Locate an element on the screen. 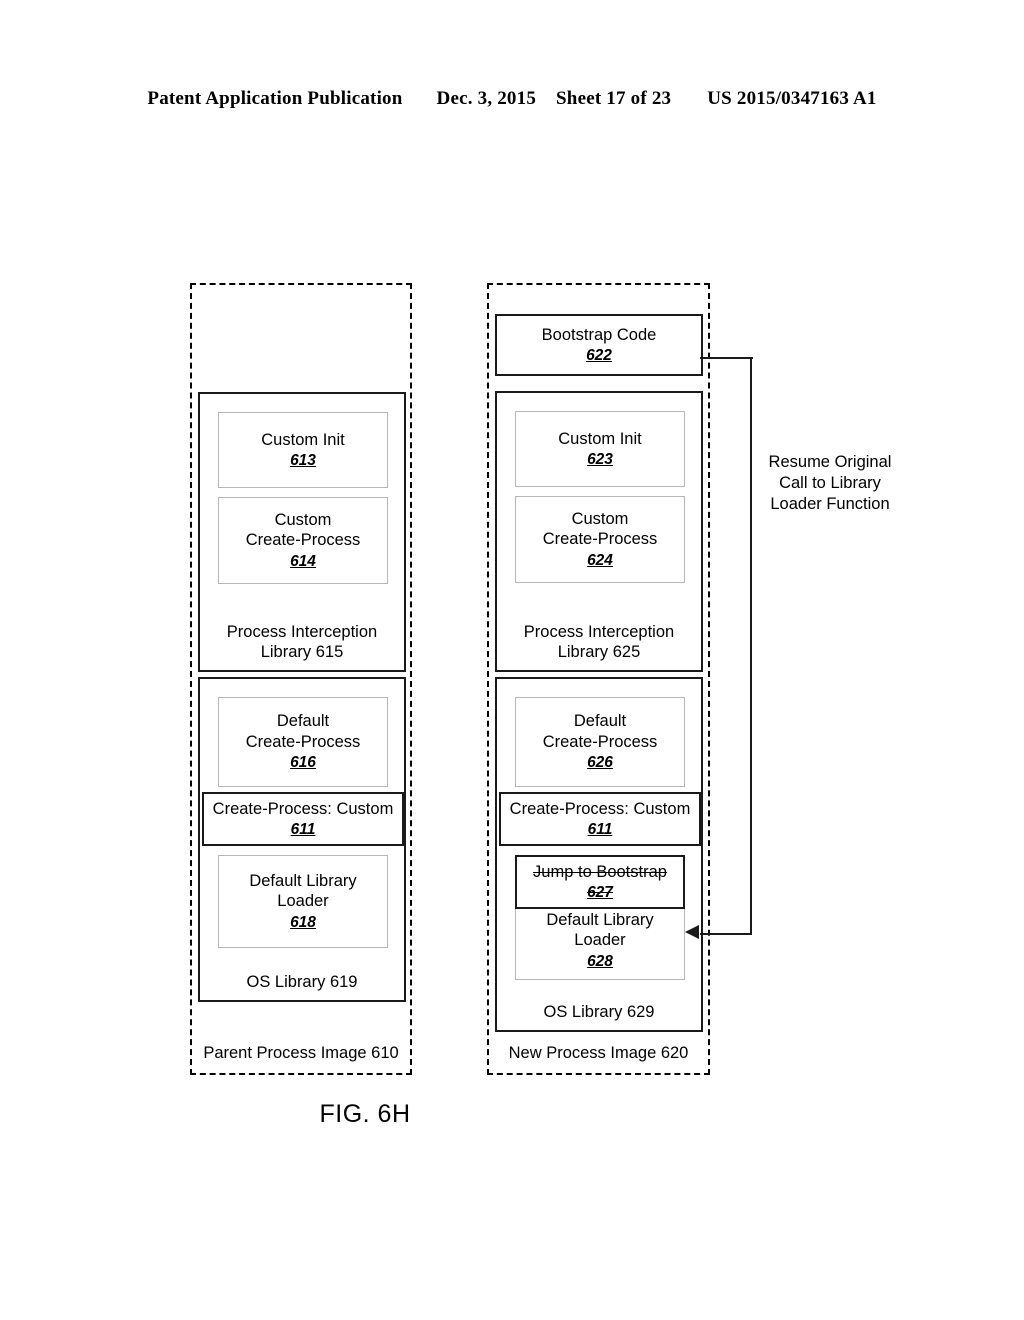 Image resolution: width=1024 pixels, height=1320 pixels. parent-os-library-caption: OS Library 619 is located at coordinates (302, 981).